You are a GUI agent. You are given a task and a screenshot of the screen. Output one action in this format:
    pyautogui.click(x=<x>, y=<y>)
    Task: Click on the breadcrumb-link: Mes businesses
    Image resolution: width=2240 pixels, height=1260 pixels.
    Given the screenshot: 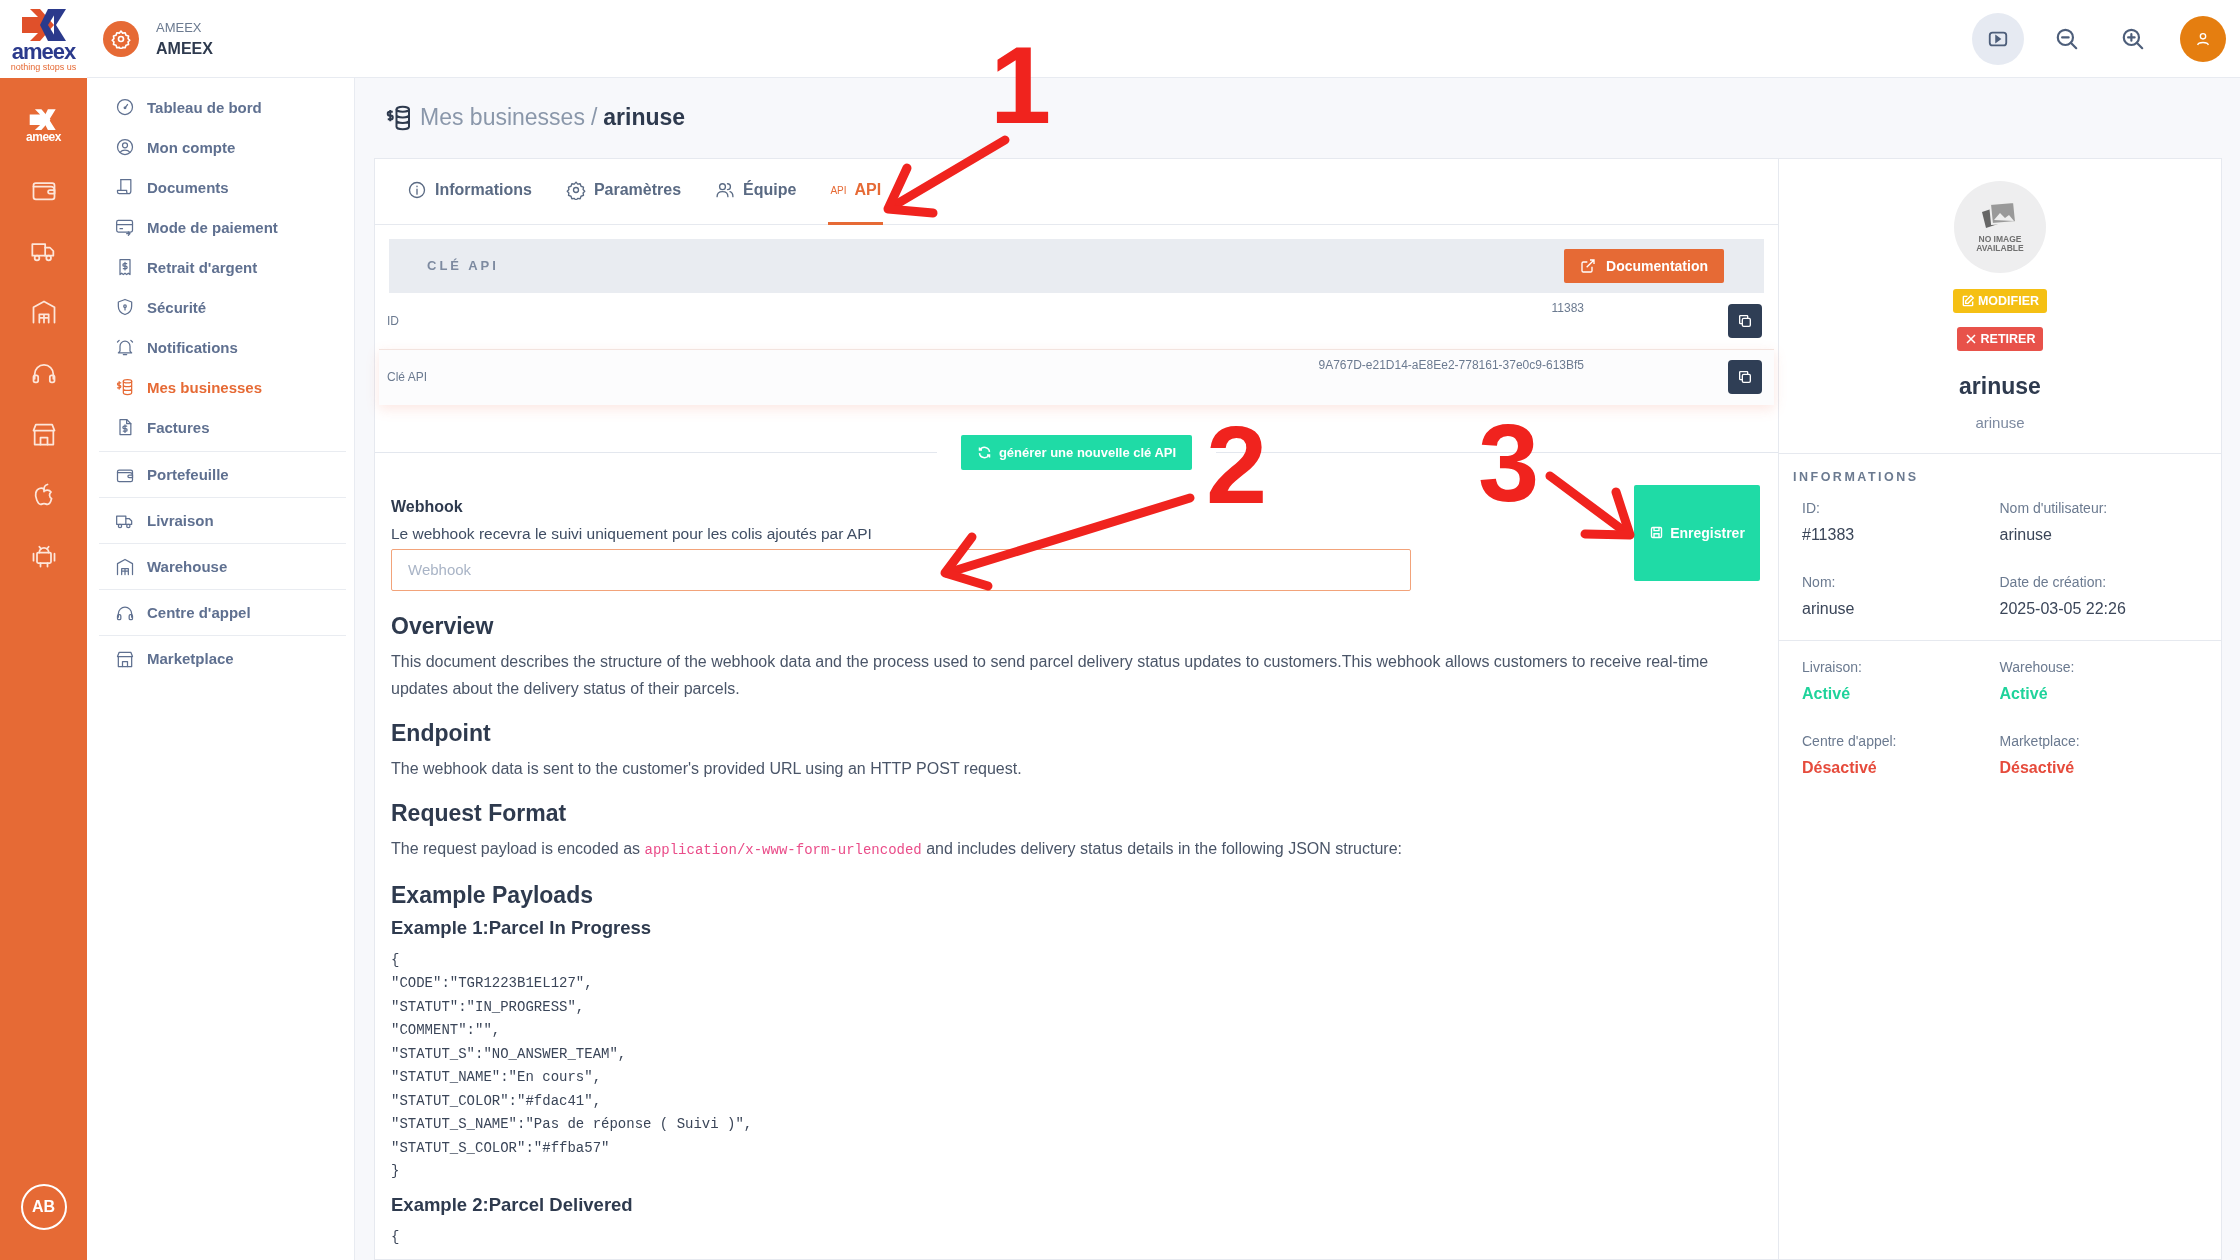 What is the action you would take?
    pyautogui.click(x=502, y=118)
    